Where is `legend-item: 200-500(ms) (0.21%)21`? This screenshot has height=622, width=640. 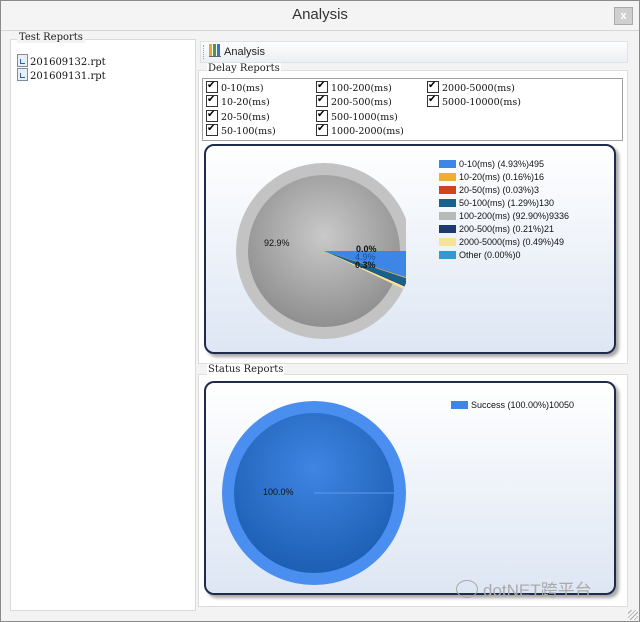
legend-item: 200-500(ms) (0.21%)21 is located at coordinates (496, 229).